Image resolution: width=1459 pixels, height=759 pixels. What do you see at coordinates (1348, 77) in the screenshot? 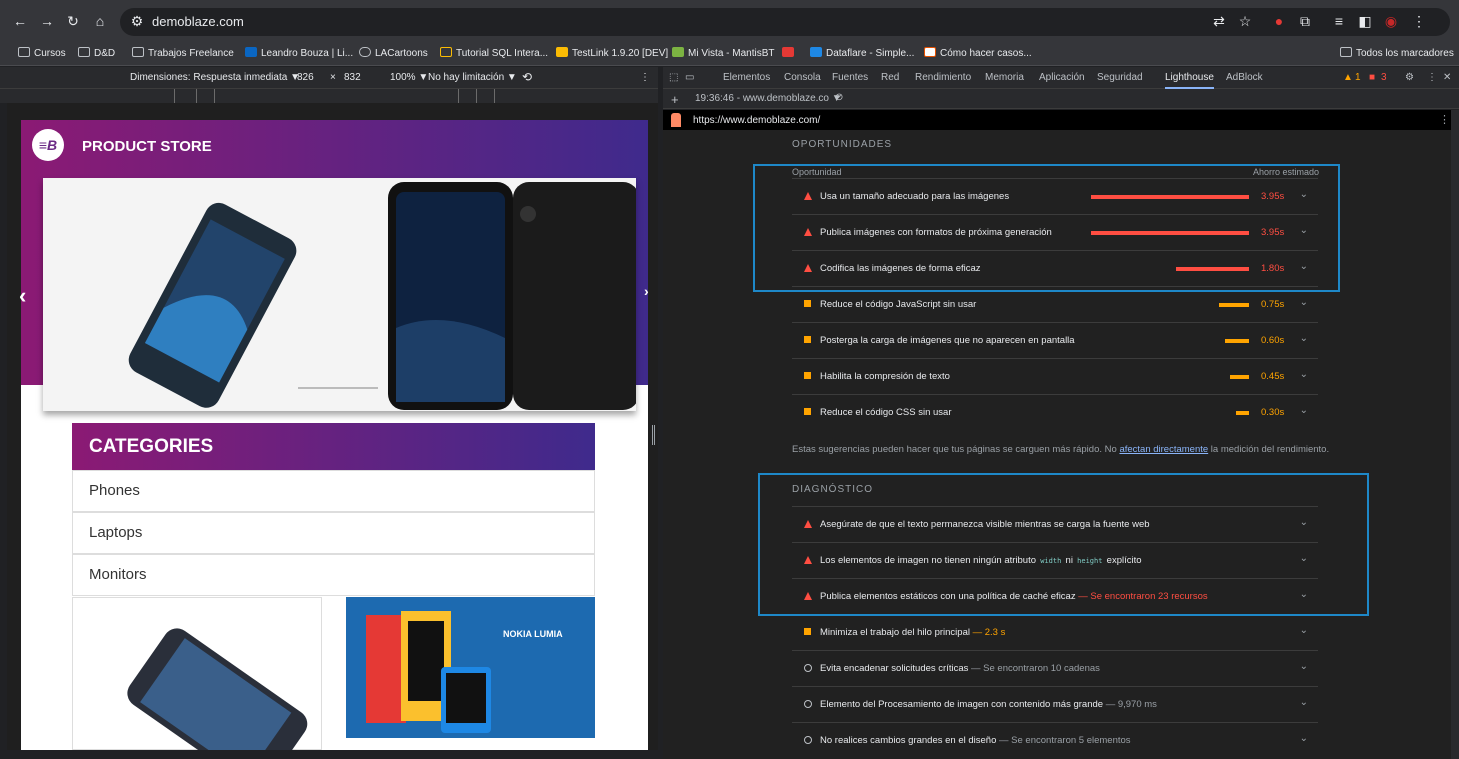
I see `warning-icon: ▲` at bounding box center [1348, 77].